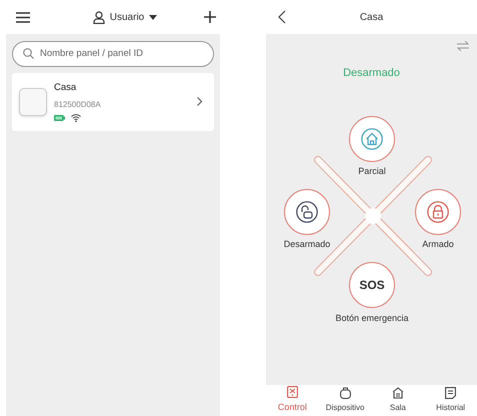  What do you see at coordinates (372, 171) in the screenshot?
I see `mode-label: Parcial` at bounding box center [372, 171].